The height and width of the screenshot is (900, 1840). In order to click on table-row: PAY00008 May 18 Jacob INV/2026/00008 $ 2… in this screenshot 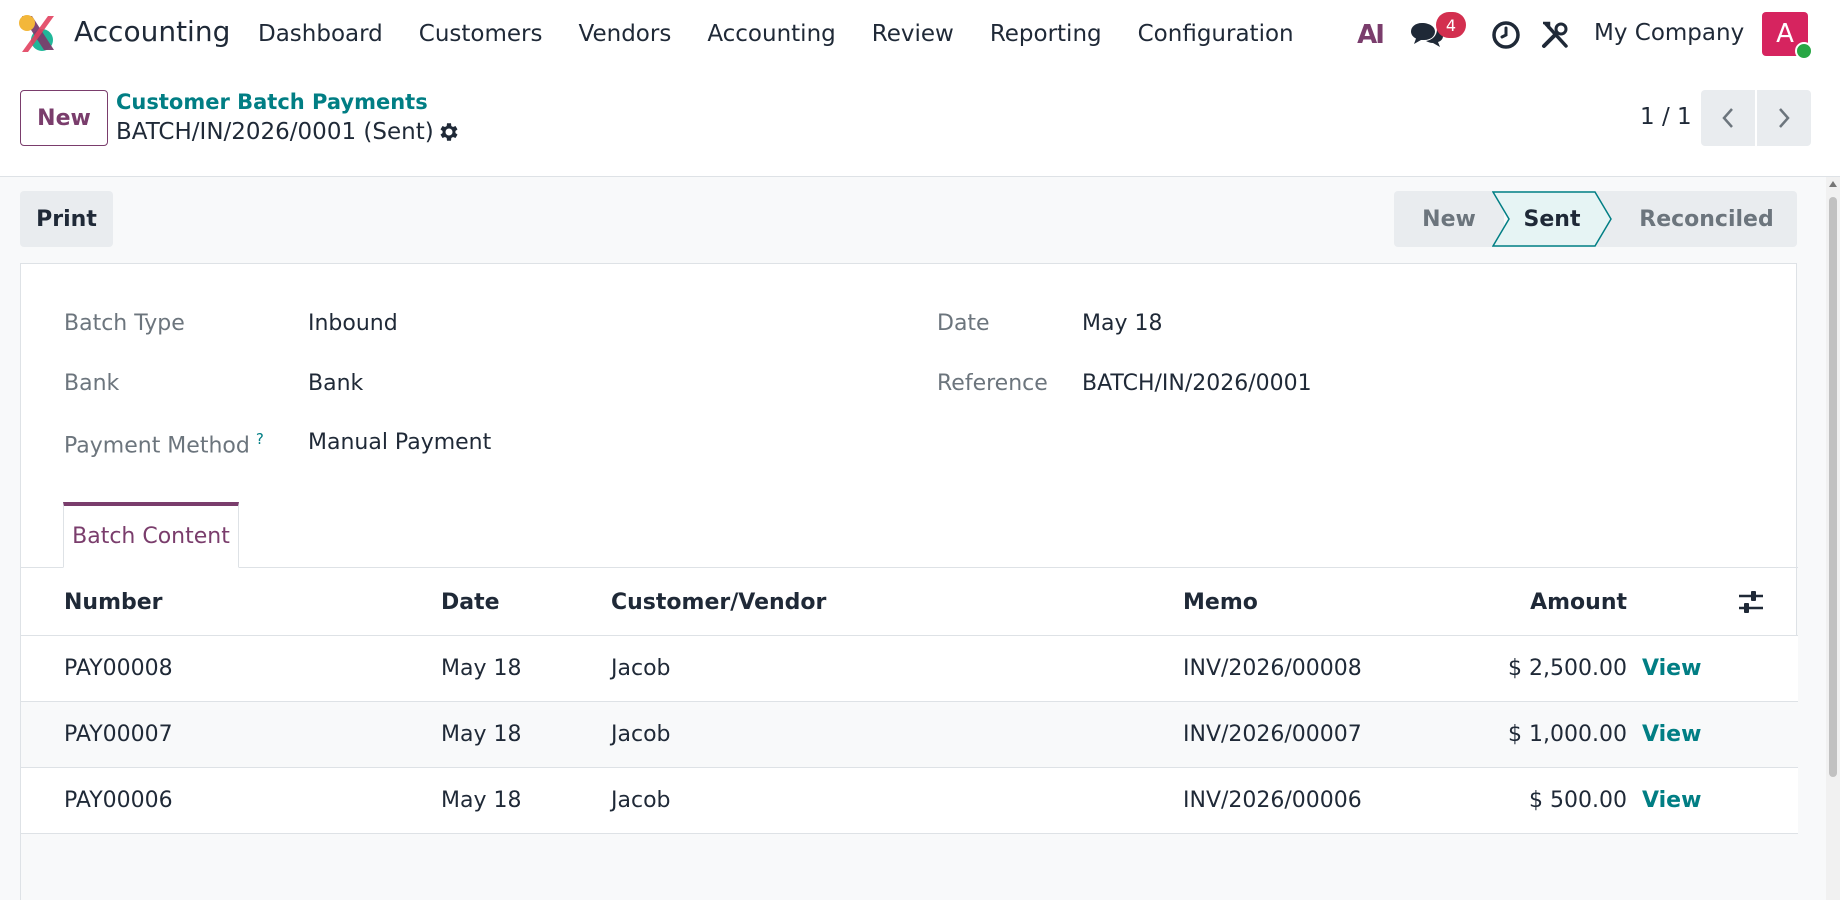, I will do `click(909, 669)`.